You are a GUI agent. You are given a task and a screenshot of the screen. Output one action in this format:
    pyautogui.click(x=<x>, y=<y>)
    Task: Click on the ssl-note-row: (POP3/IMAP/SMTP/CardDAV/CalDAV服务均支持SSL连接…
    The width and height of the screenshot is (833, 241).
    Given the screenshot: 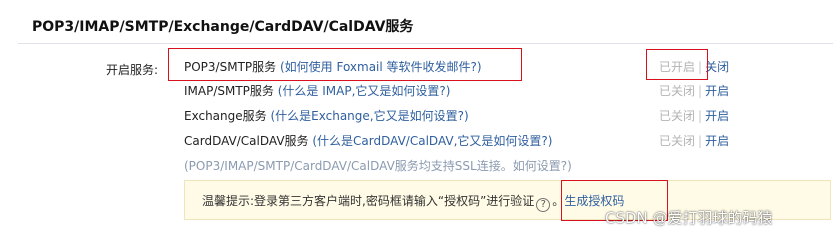 What is the action you would take?
    pyautogui.click(x=378, y=166)
    